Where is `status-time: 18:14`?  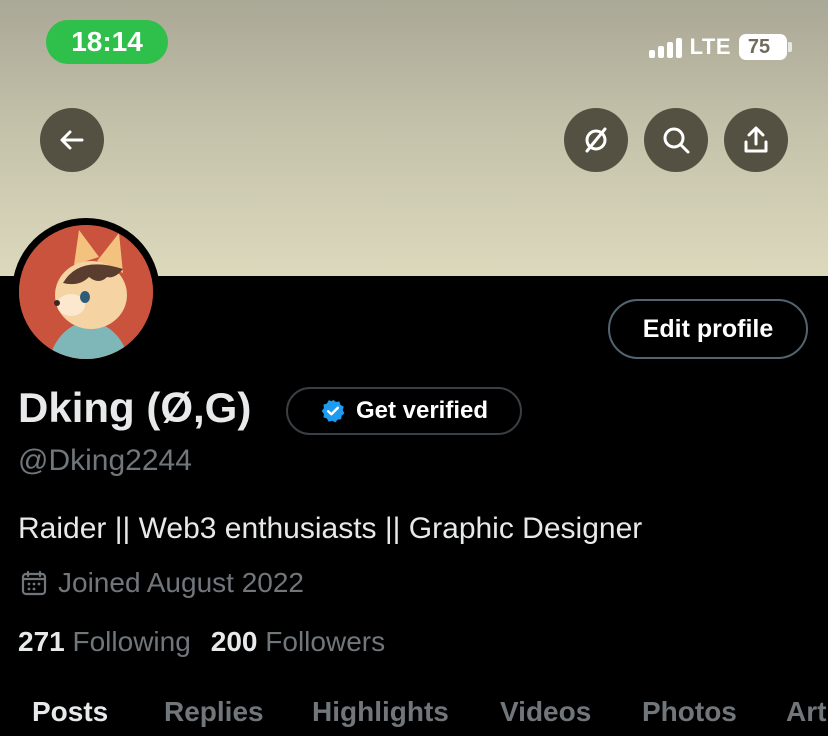
status-time: 18:14 is located at coordinates (107, 42).